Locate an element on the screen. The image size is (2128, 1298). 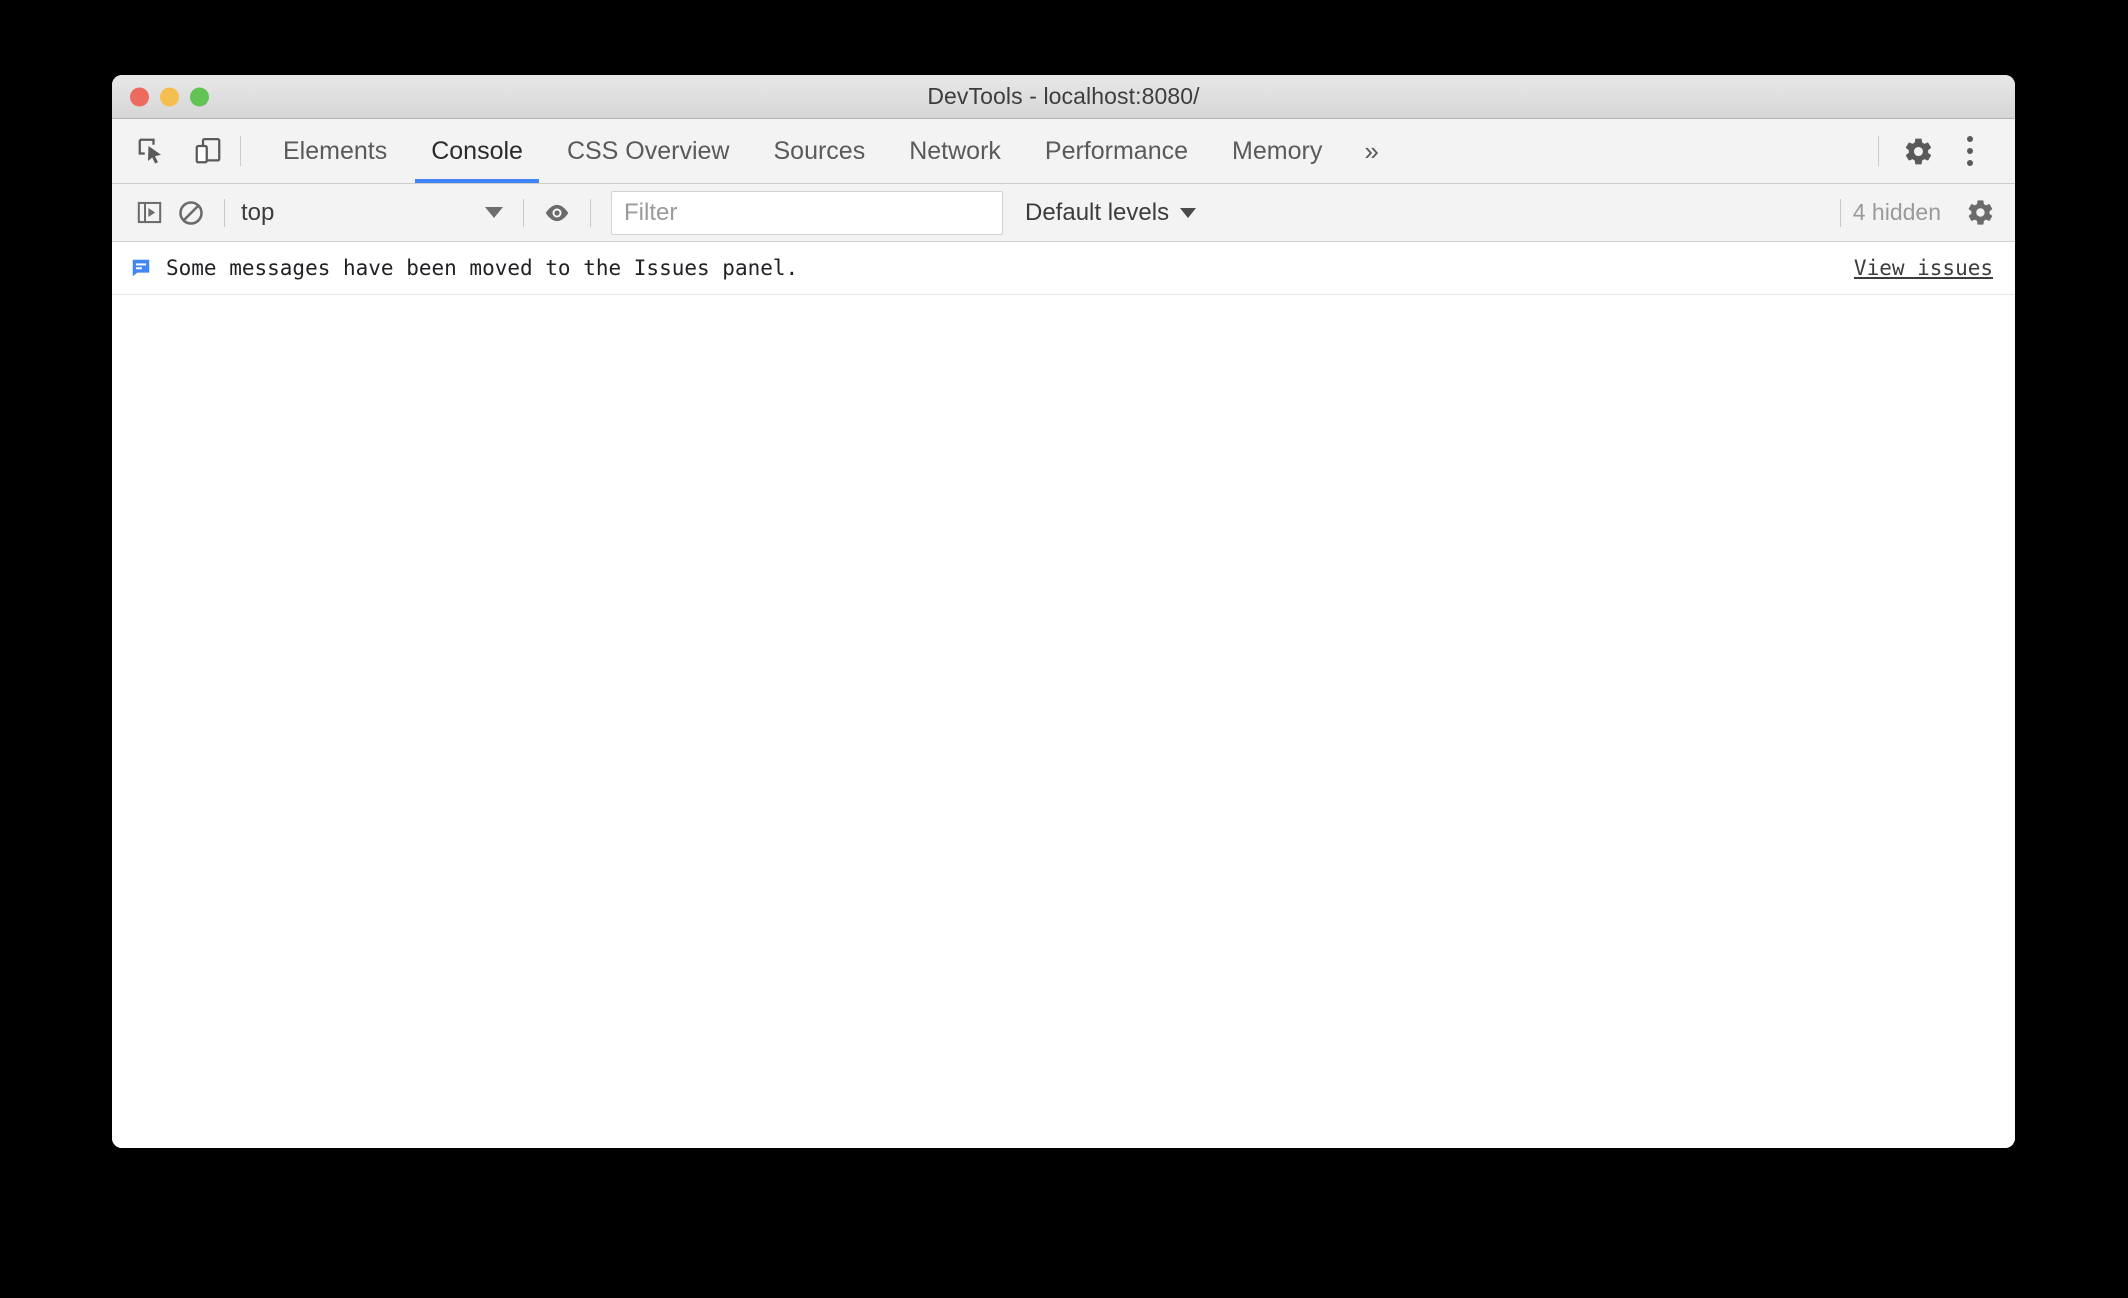
log-levels-label: Default levels is located at coordinates (1097, 212).